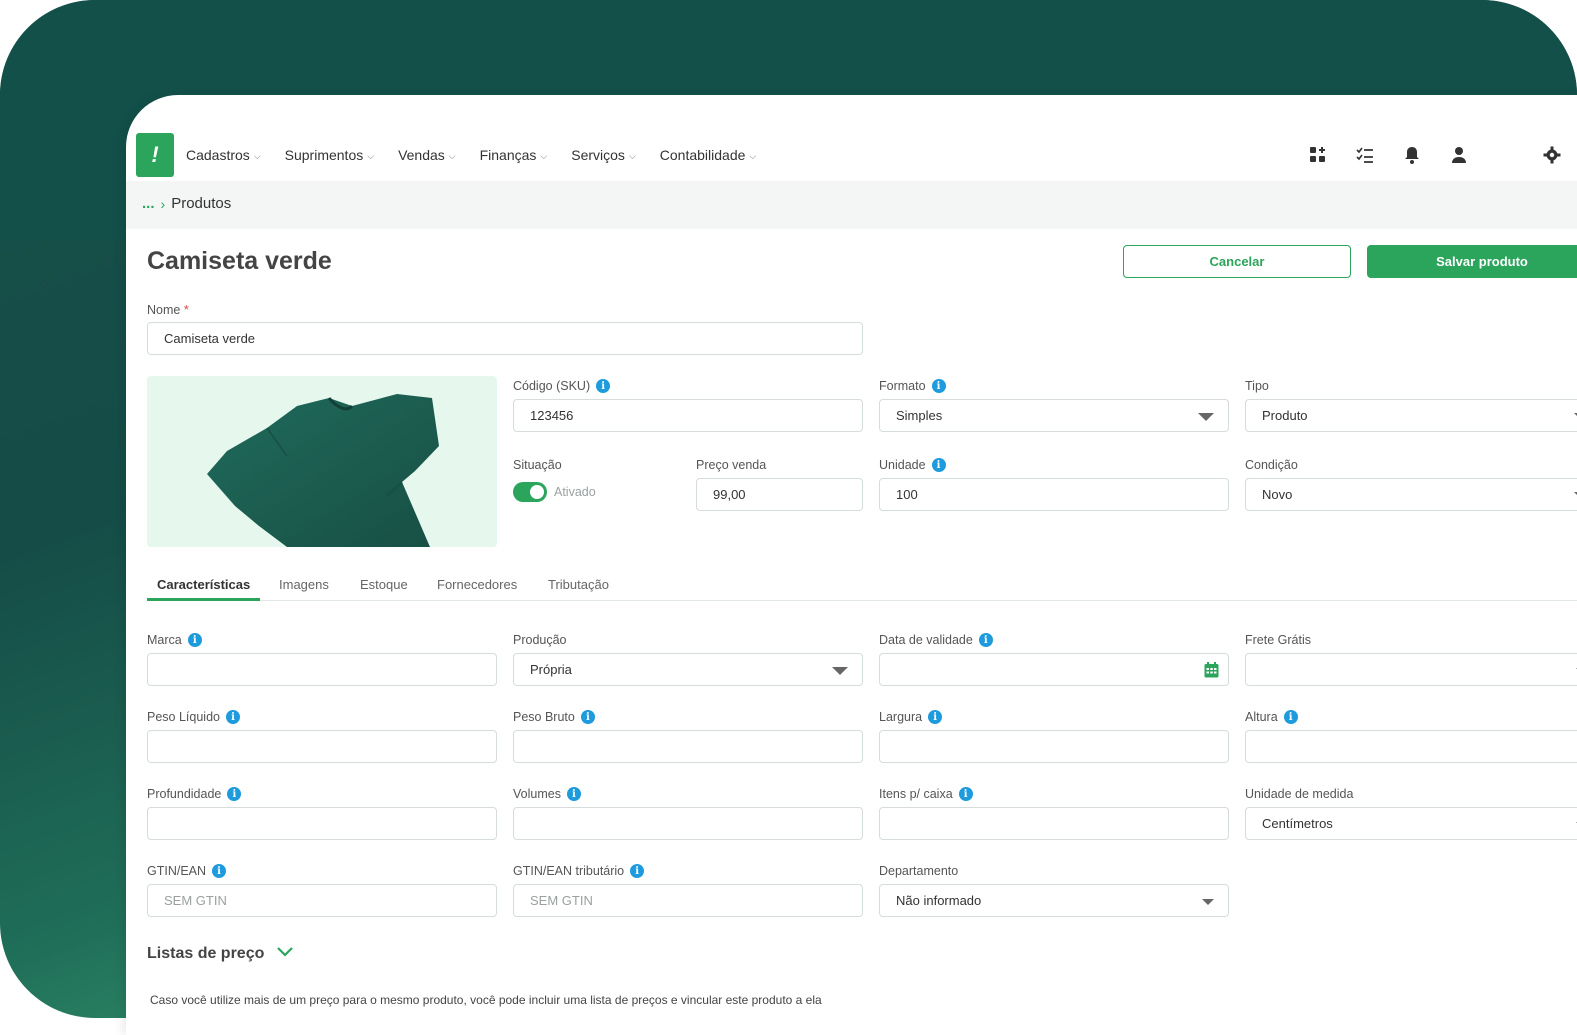 This screenshot has height=1035, width=1577. Describe the element at coordinates (1318, 155) in the screenshot. I see `add-widget-icon` at that location.